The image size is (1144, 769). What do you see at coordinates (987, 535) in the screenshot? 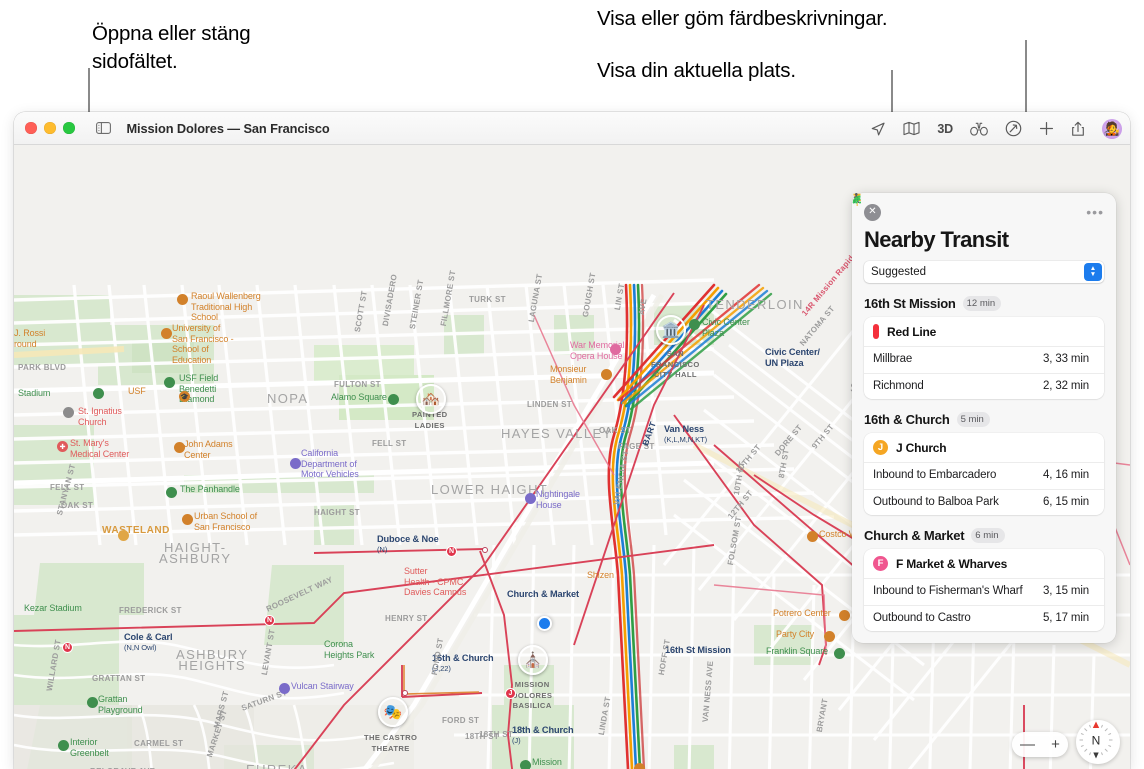
I see `walk-time-text: 6 min` at bounding box center [987, 535].